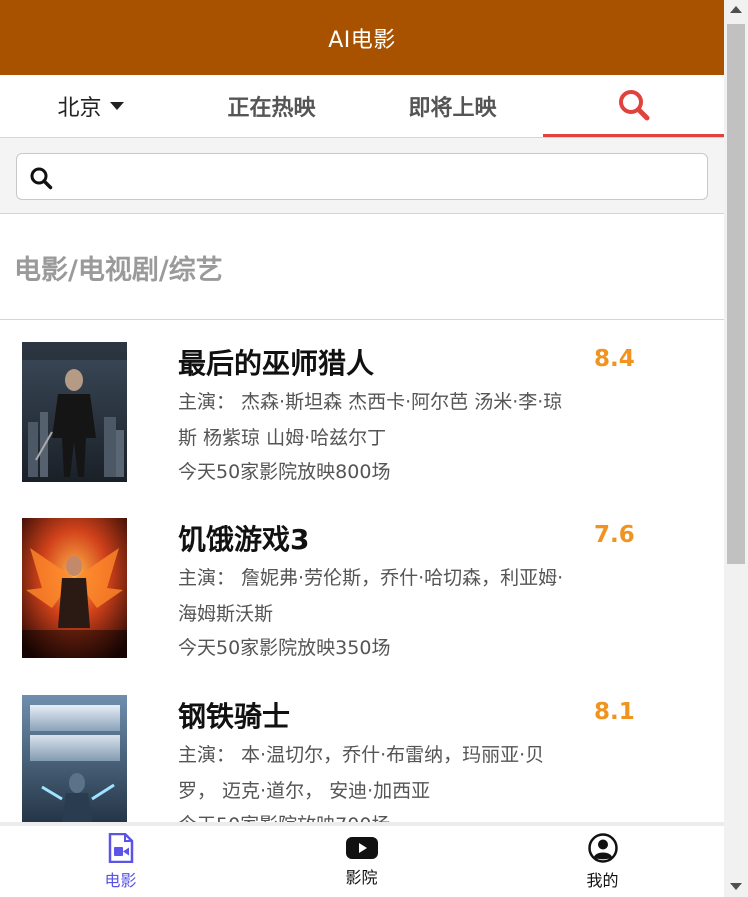 The width and height of the screenshot is (748, 897). Describe the element at coordinates (118, 270) in the screenshot. I see `section-title: 电影/电视剧/综艺` at that location.